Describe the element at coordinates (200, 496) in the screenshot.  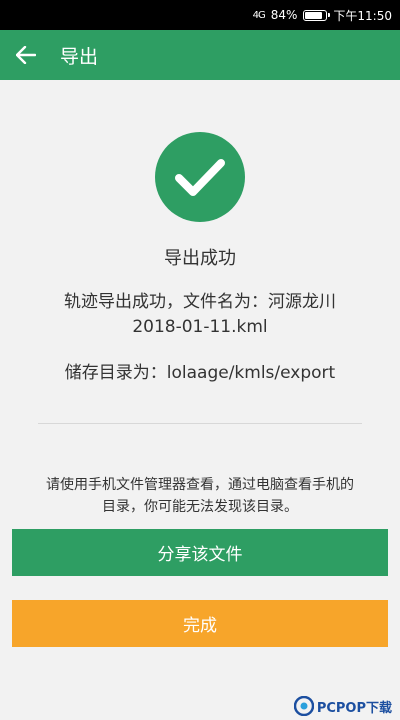
I see `hint-text: 请使用手机文件管理器查看，通过电脑查看手机的 目录，你可能无法发现该目录。` at that location.